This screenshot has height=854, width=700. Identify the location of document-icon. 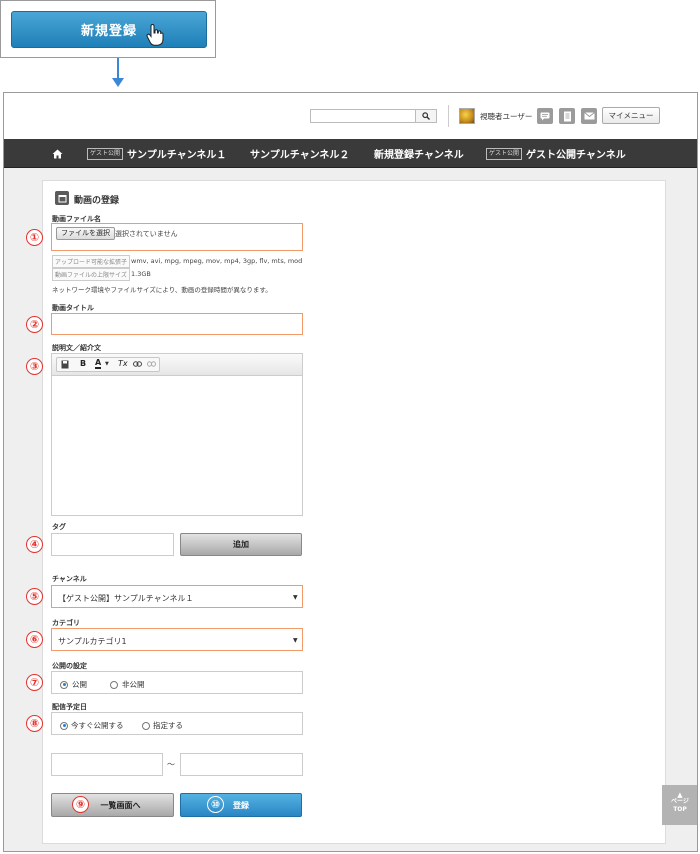
(567, 116).